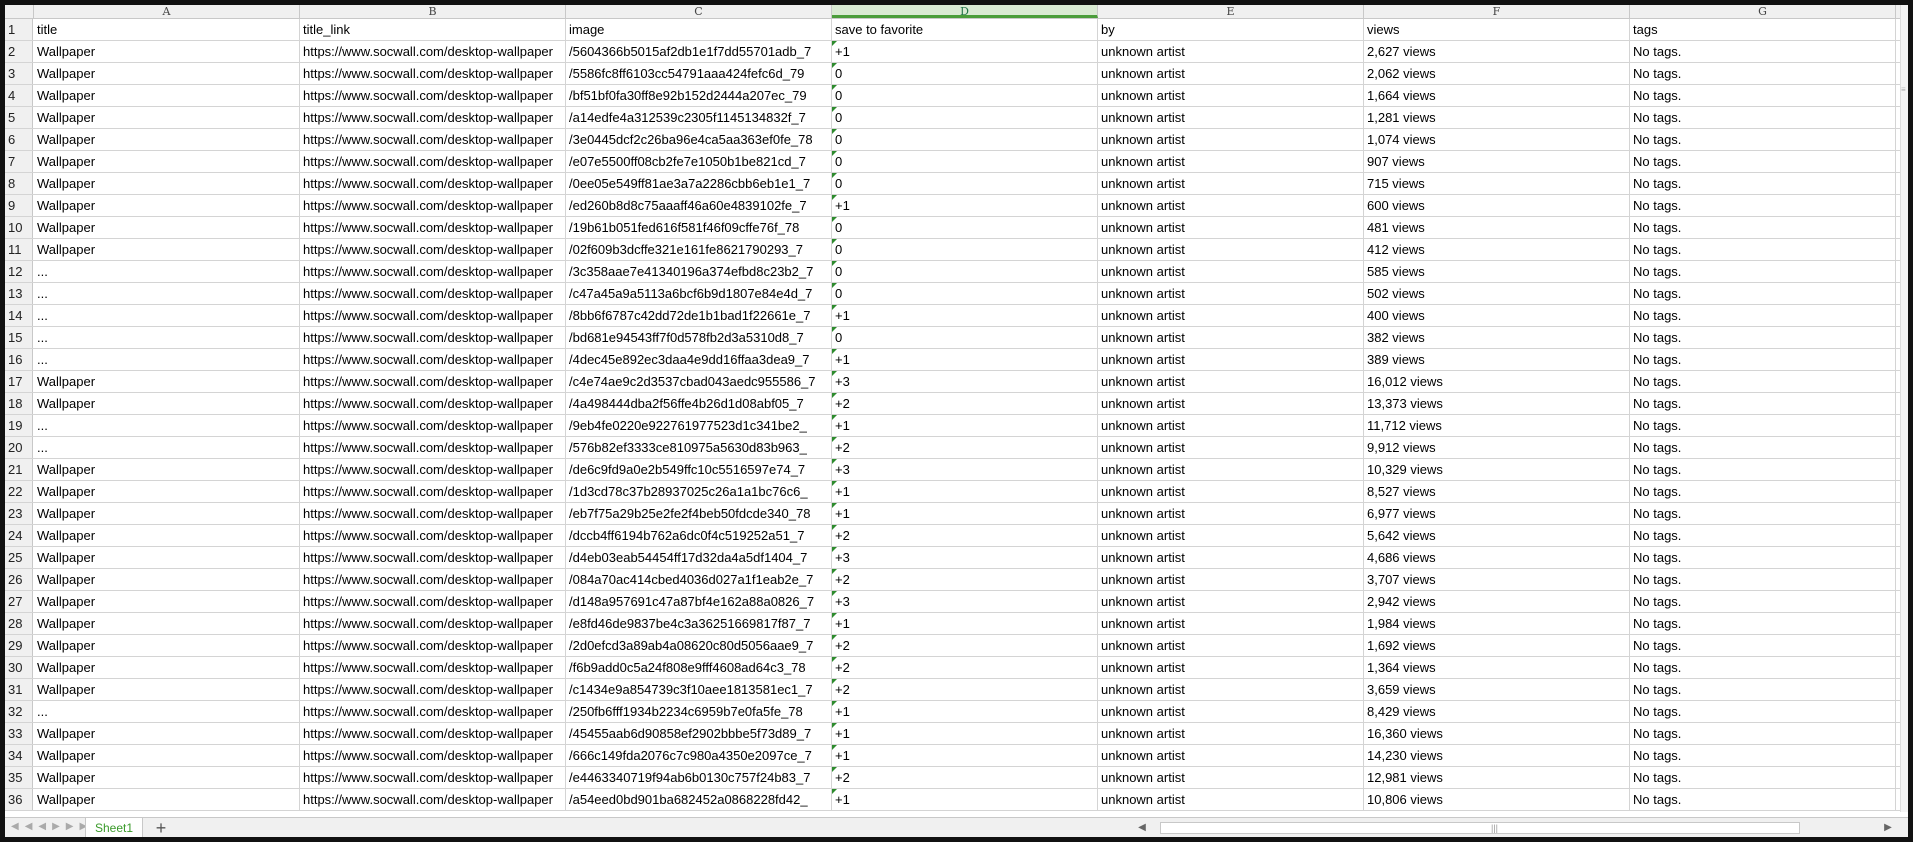 The height and width of the screenshot is (842, 1913). What do you see at coordinates (1888, 828) in the screenshot?
I see `scroll-right-icon: ▶` at bounding box center [1888, 828].